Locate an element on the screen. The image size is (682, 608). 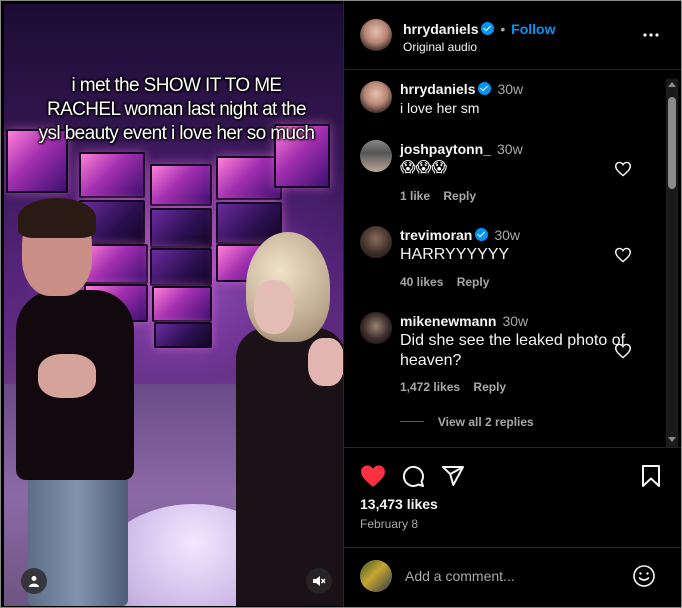
share-icon is located at coordinates (453, 476).